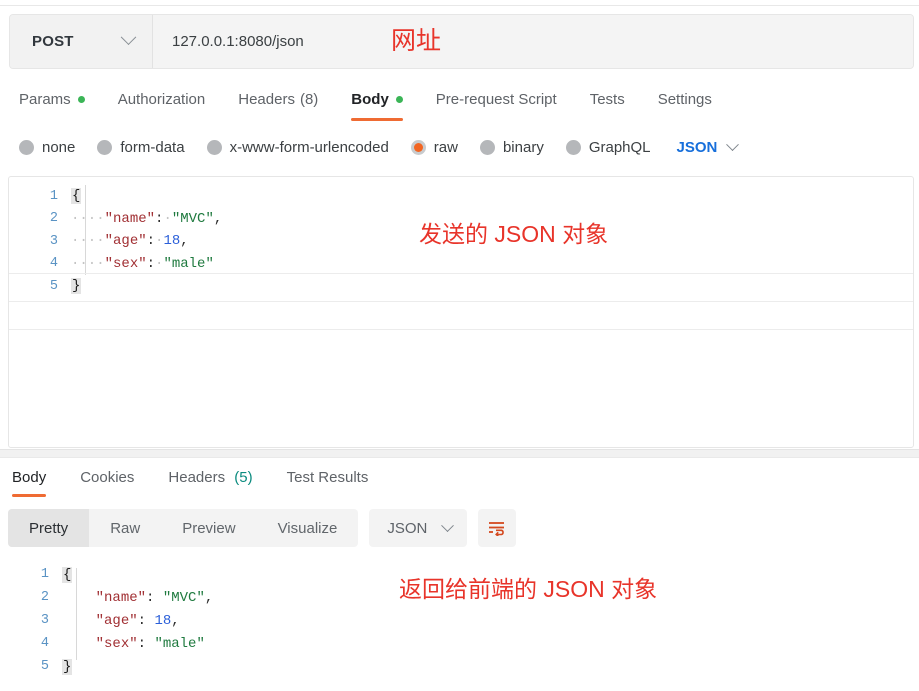  Describe the element at coordinates (309, 99) in the screenshot. I see `tab-headers-count: (8)` at that location.